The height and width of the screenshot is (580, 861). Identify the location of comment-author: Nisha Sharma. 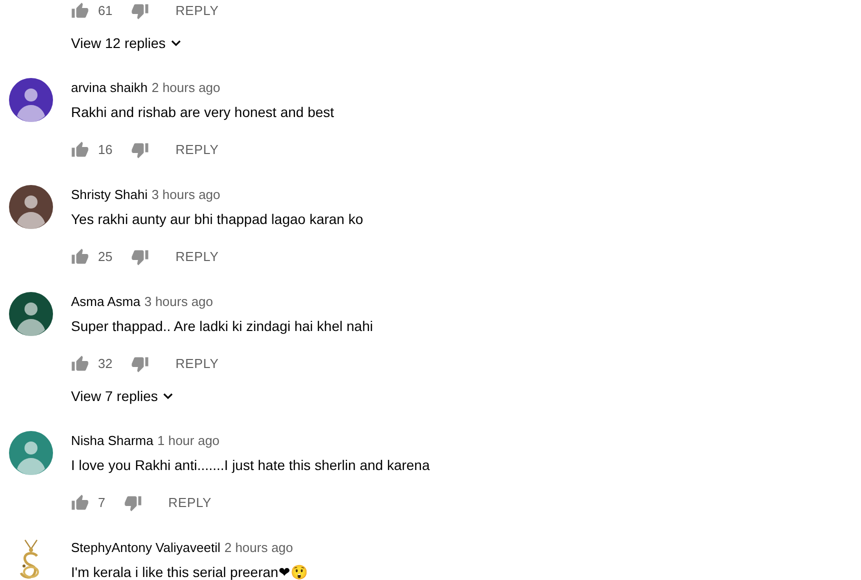
(112, 441).